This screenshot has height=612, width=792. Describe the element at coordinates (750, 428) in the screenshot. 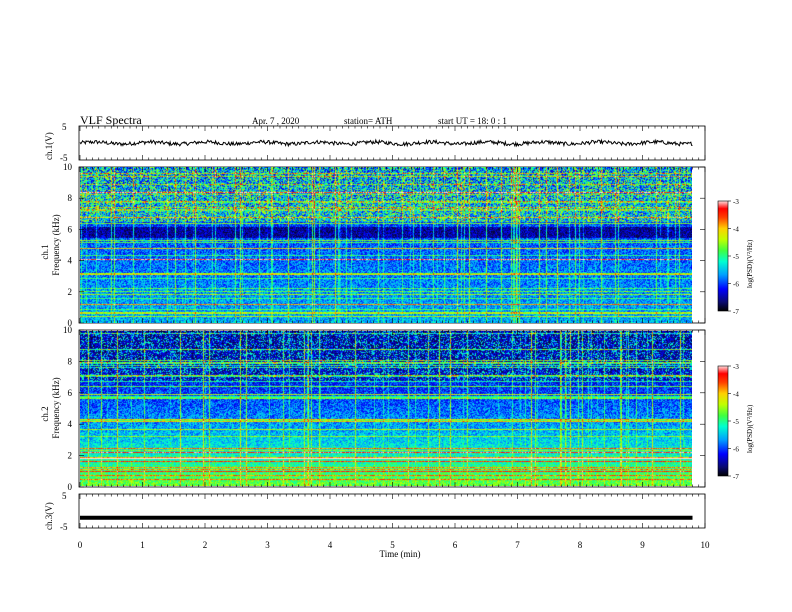

I see `ch2-colorbar-label: log(PSD)(V²/Hz)` at that location.